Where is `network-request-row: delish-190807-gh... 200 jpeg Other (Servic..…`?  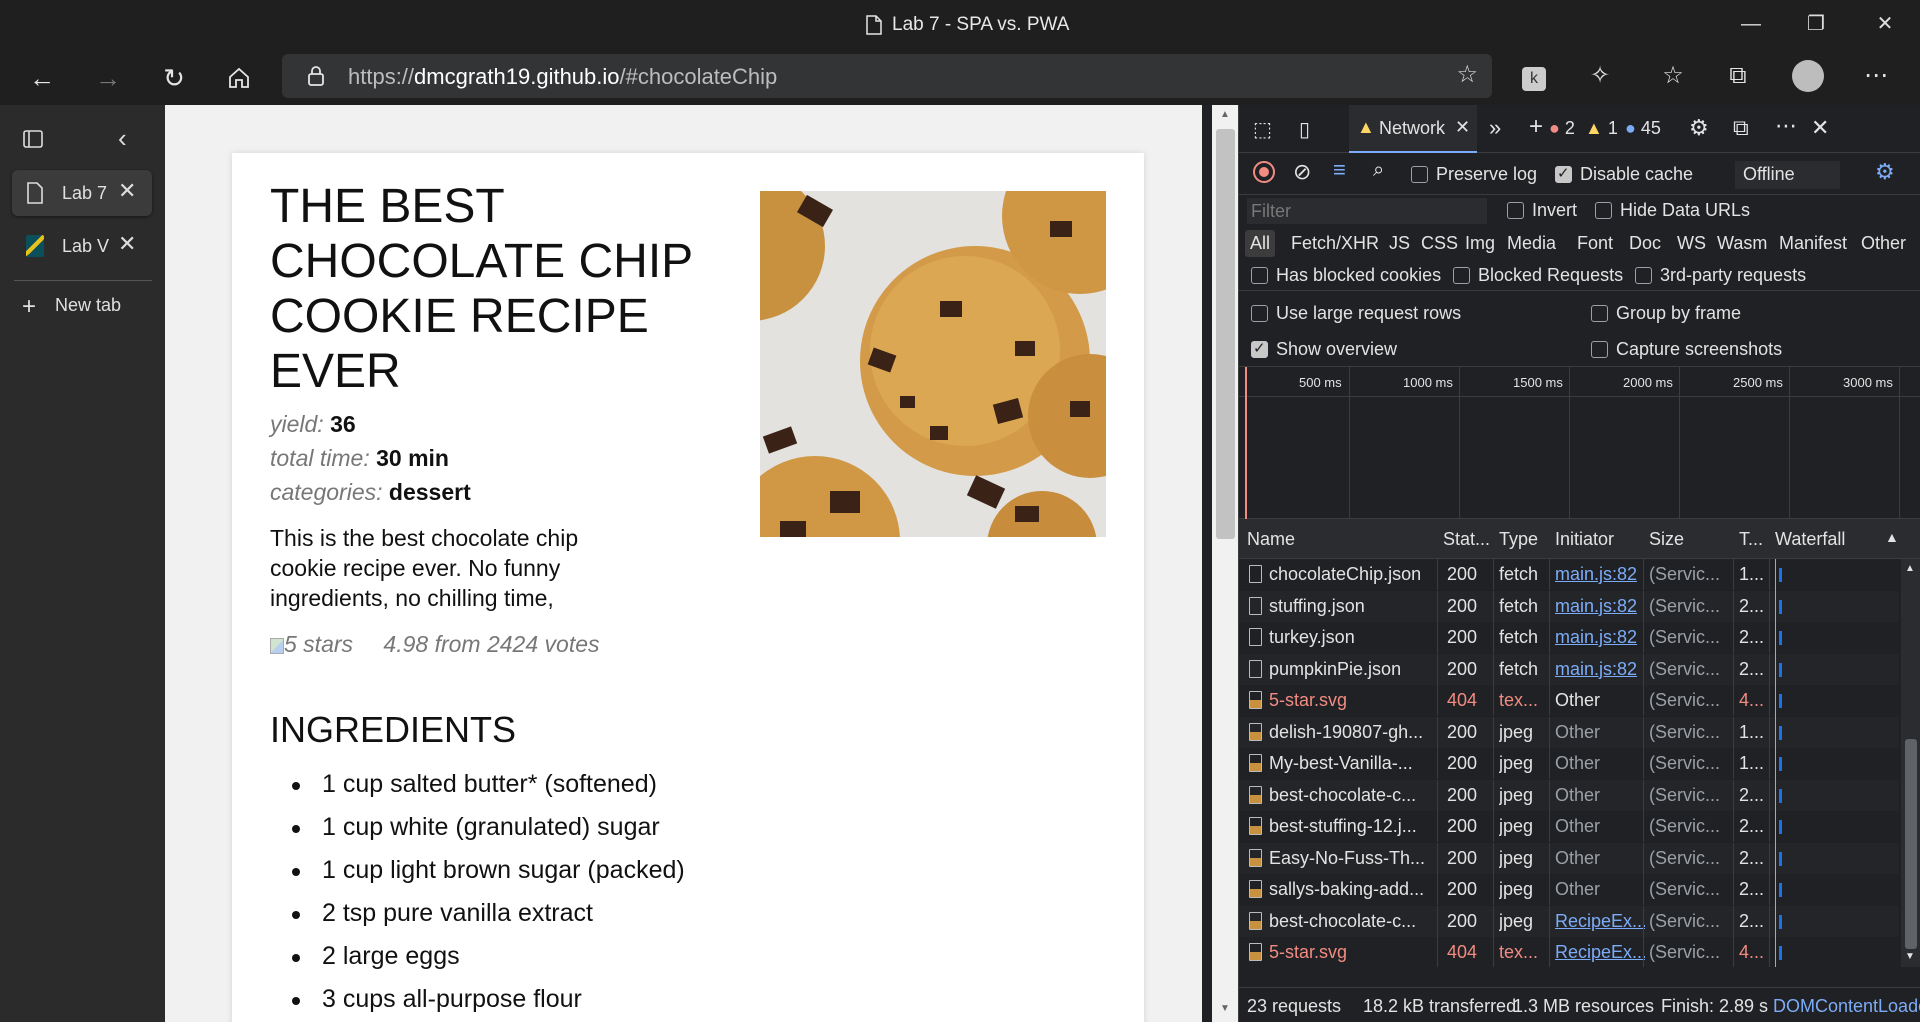
network-request-row: delish-190807-gh... 200 jpeg Other (Servic..… is located at coordinates (1569, 732).